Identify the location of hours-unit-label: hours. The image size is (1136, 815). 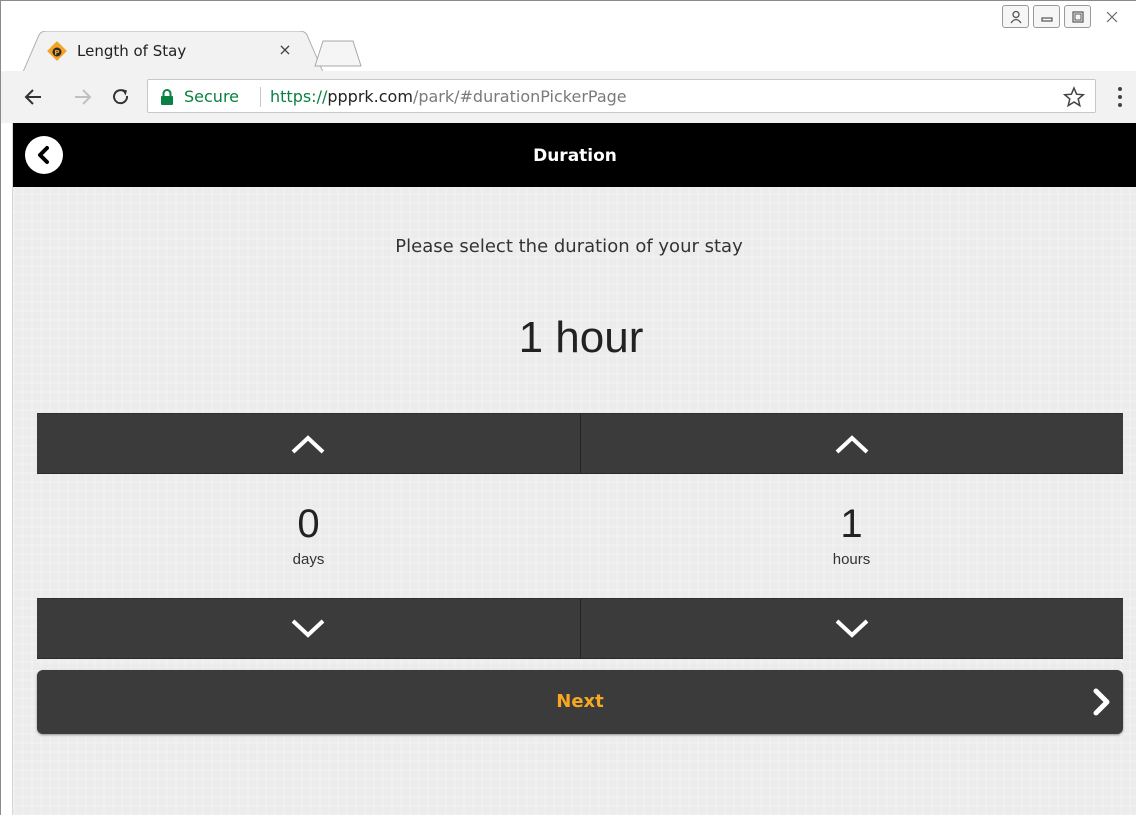
(851, 559).